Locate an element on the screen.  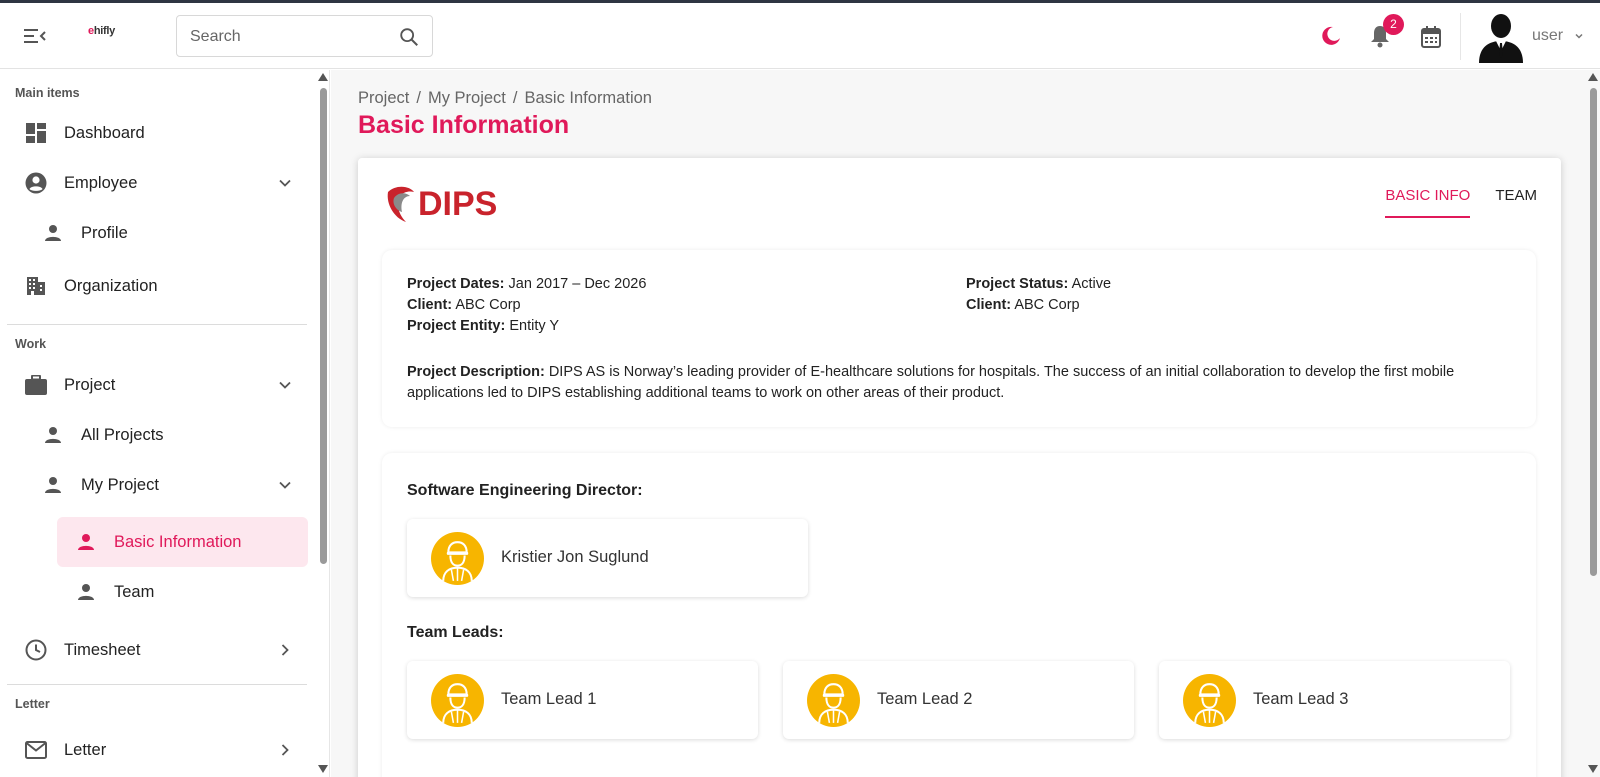
sidebar-item-project: Project is located at coordinates (162, 385).